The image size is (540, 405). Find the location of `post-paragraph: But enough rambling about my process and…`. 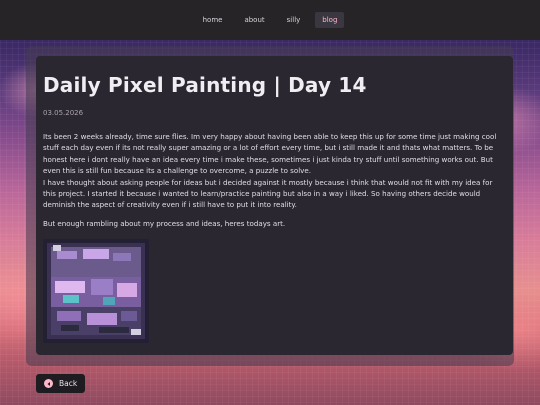

post-paragraph: But enough rambling about my process and… is located at coordinates (164, 223).